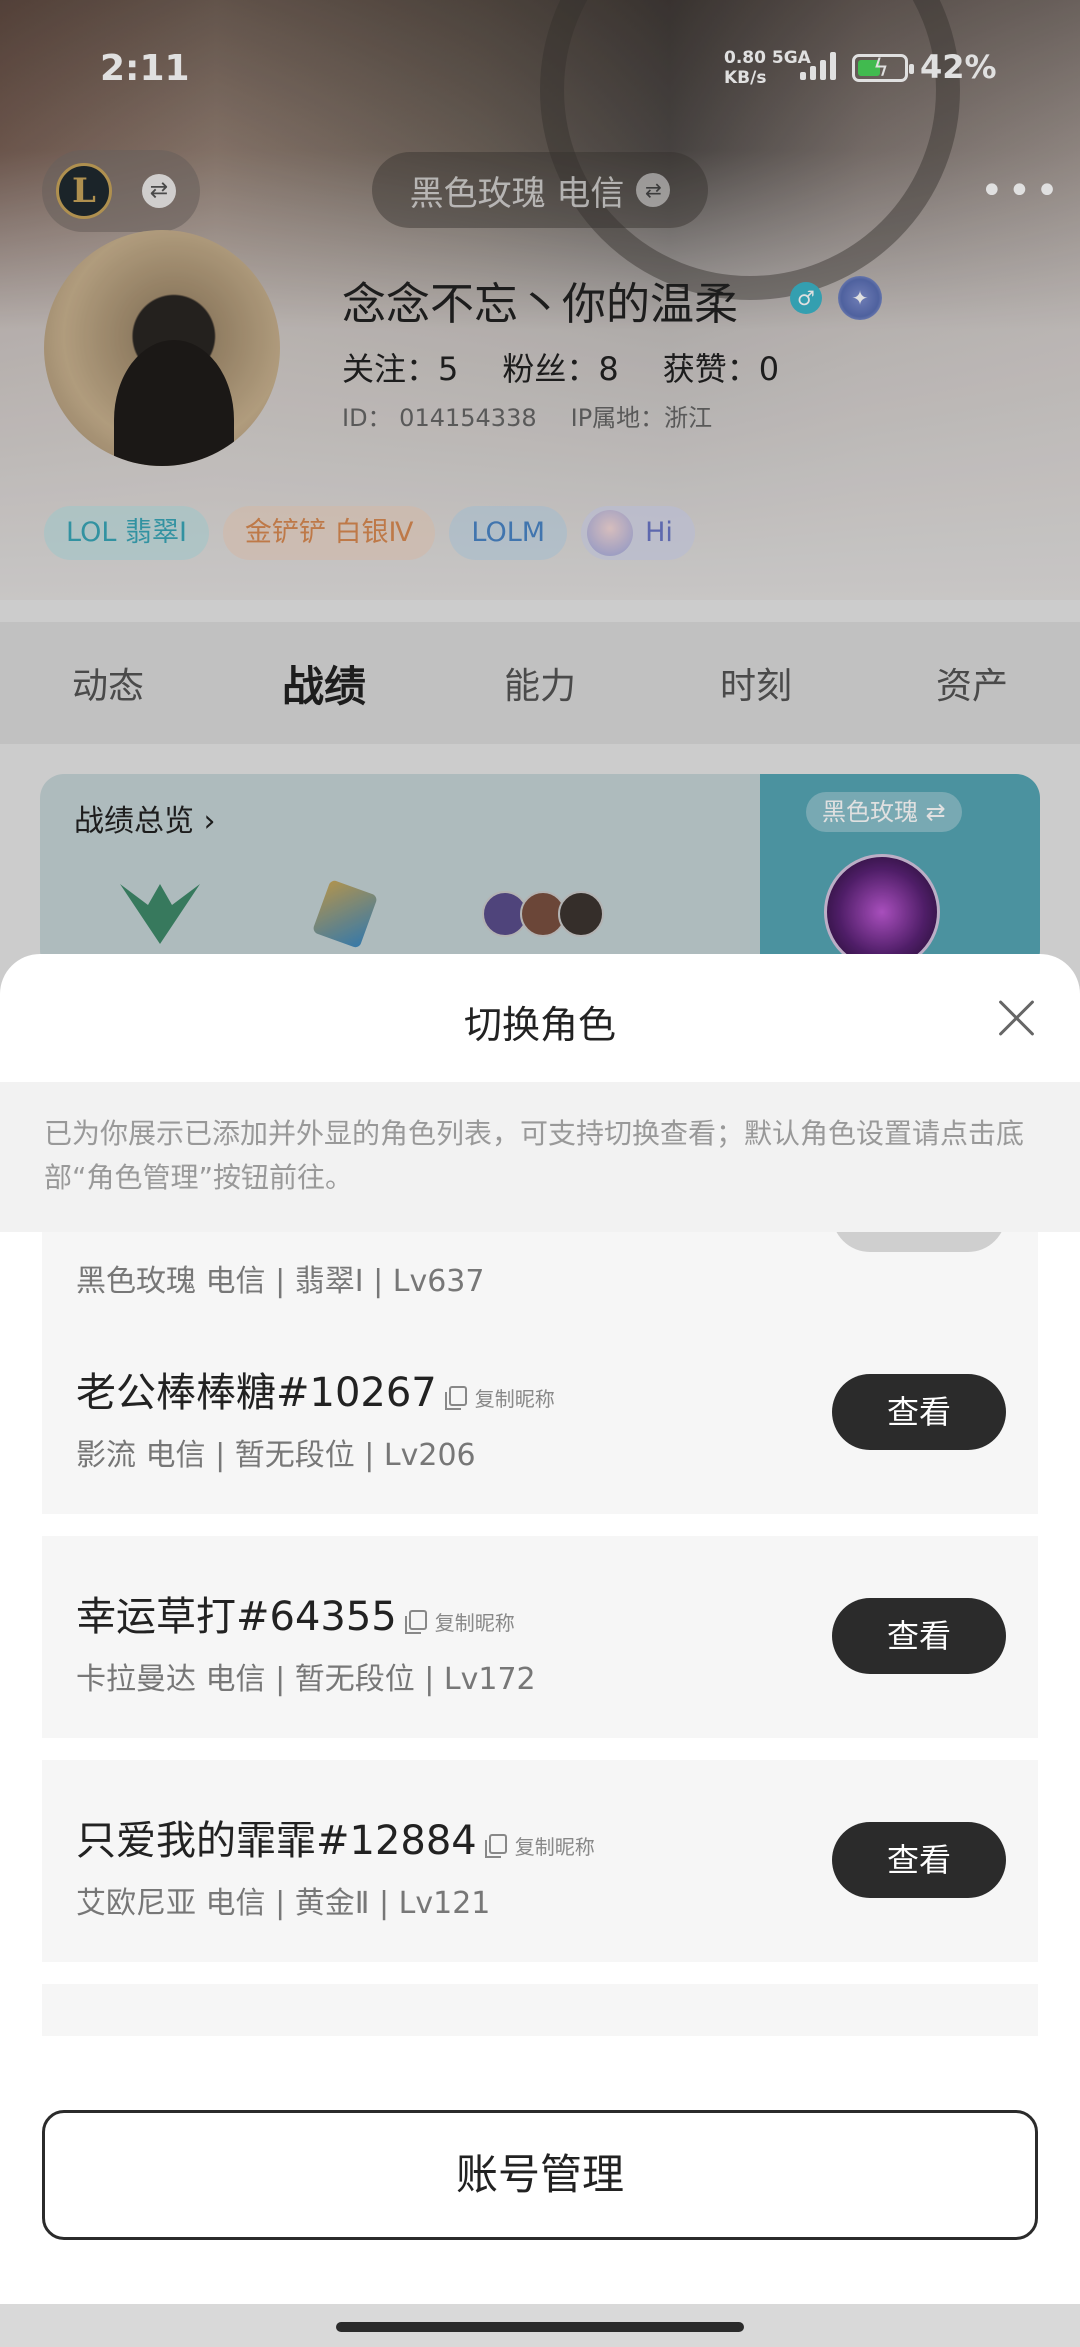 The width and height of the screenshot is (1080, 2347). I want to click on sheet-header: 切换角色, so click(540, 1018).